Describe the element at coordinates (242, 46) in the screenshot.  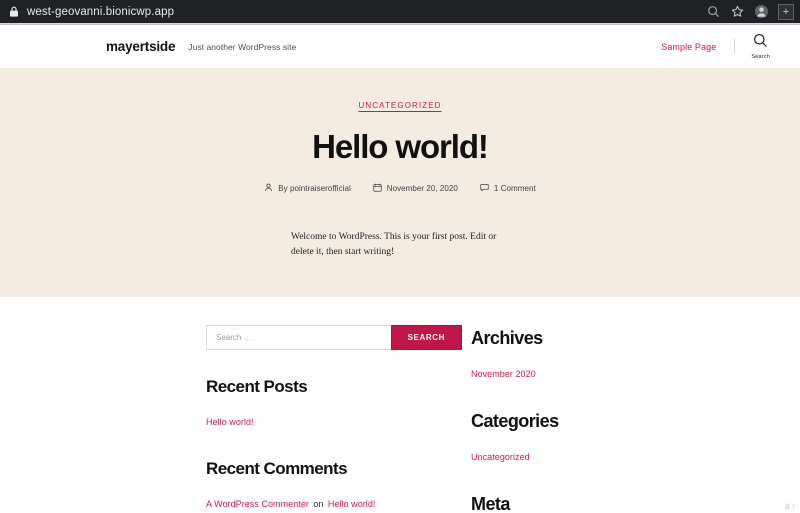
I see `site-tagline: Just another WordPress site` at that location.